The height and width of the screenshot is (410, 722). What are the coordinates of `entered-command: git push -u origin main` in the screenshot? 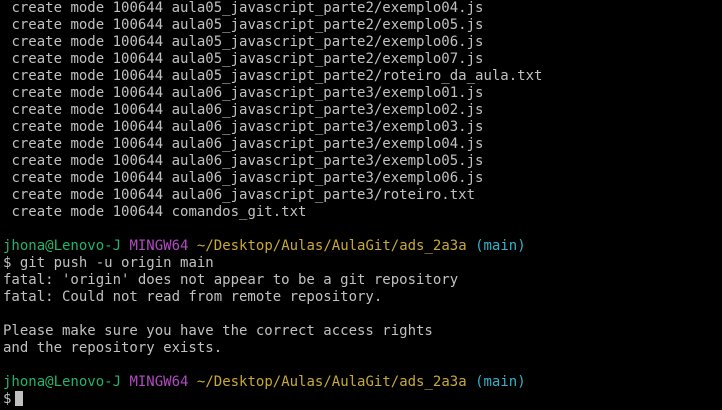 It's located at (116, 263).